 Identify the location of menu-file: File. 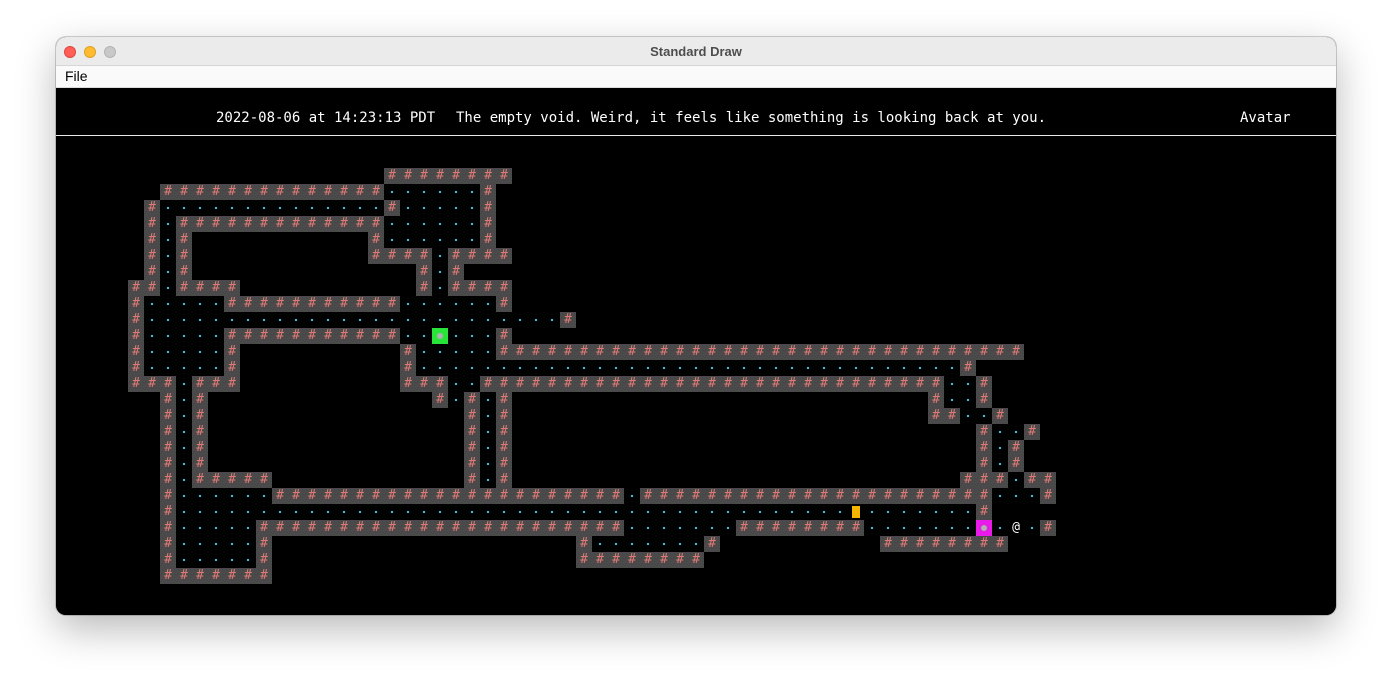
(76, 76).